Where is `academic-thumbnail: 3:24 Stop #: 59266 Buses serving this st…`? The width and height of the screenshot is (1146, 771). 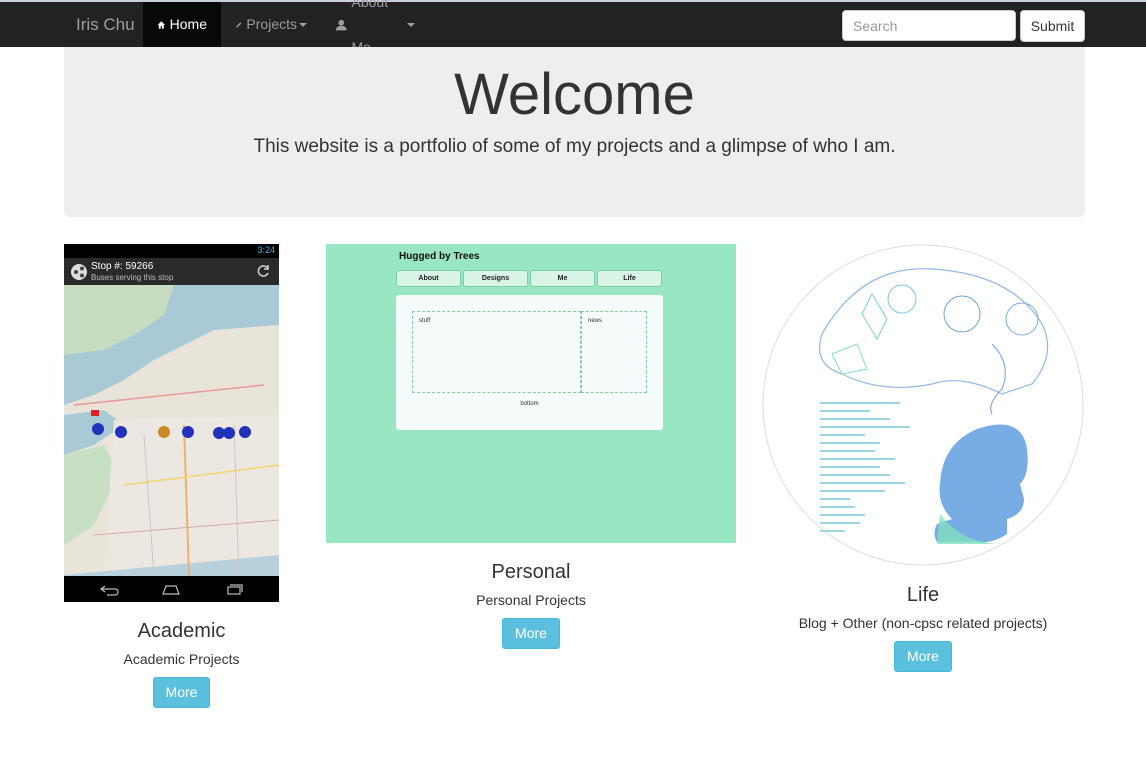
academic-thumbnail: 3:24 Stop #: 59266 Buses serving this st… is located at coordinates (171, 423).